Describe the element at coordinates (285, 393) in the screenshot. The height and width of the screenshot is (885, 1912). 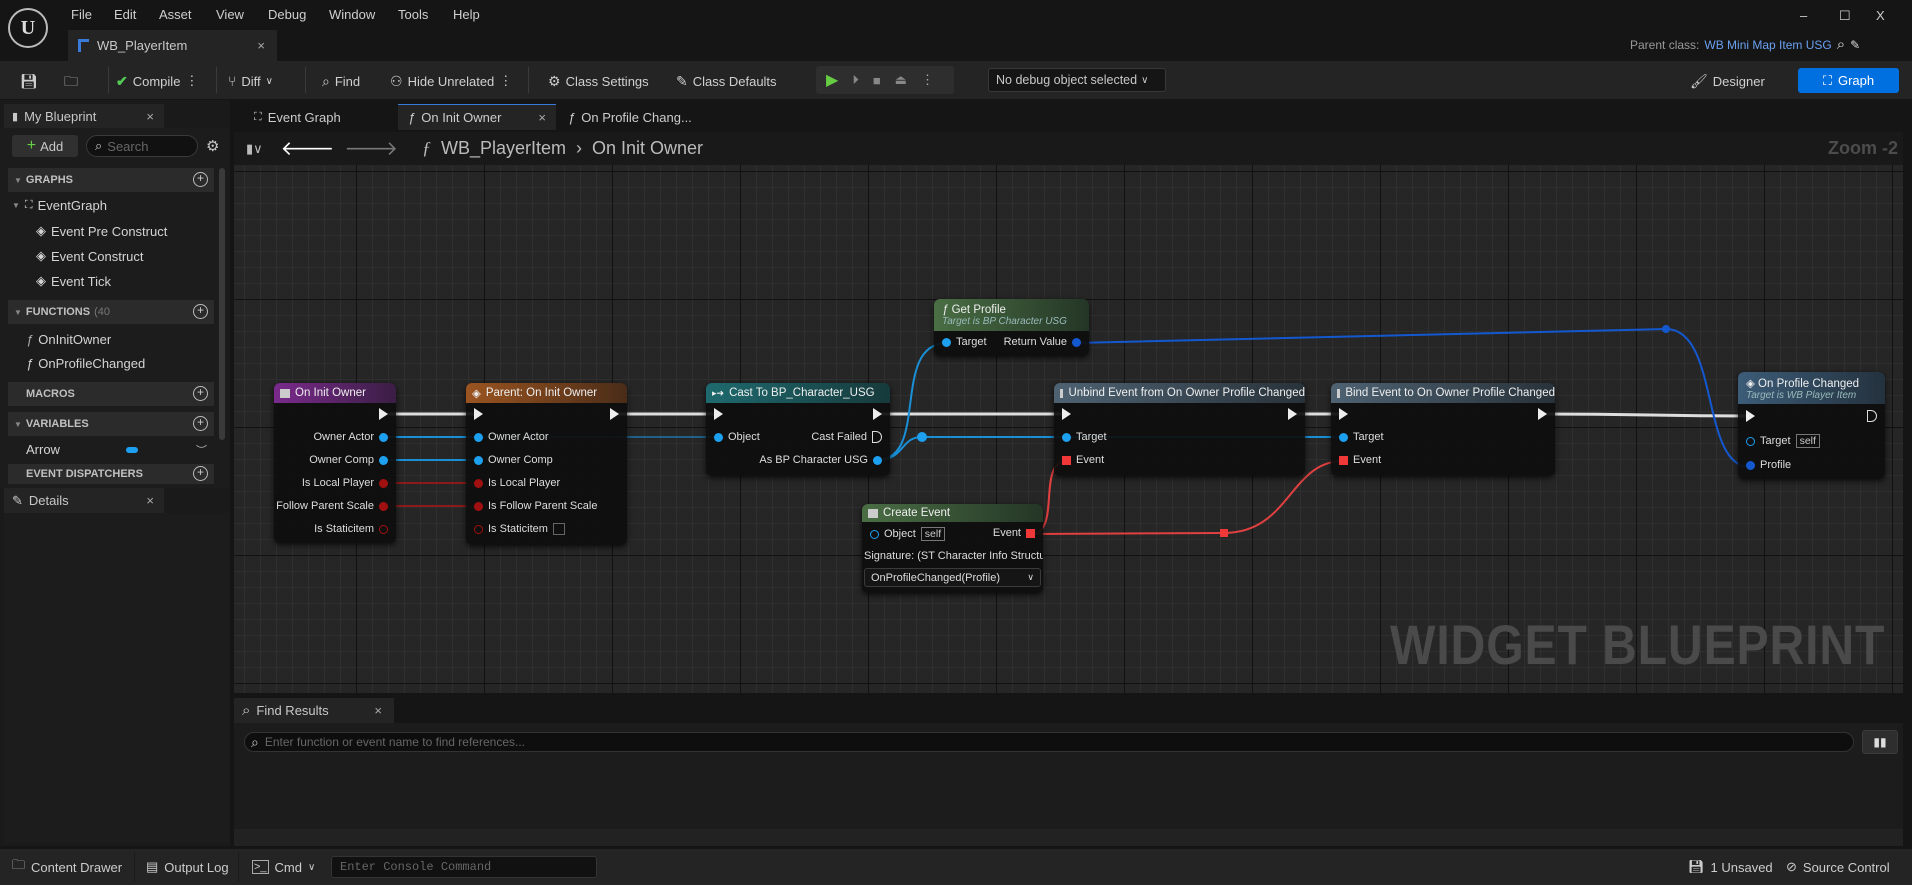
I see `function-entry-icon` at that location.